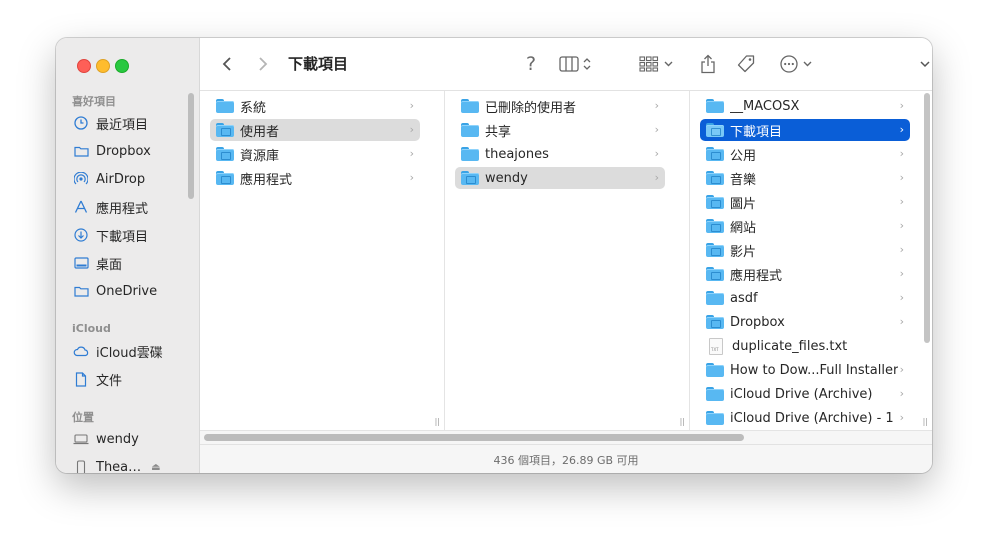  Describe the element at coordinates (131, 291) in the screenshot. I see `sidebar-item-onedrive: OneDrive` at that location.